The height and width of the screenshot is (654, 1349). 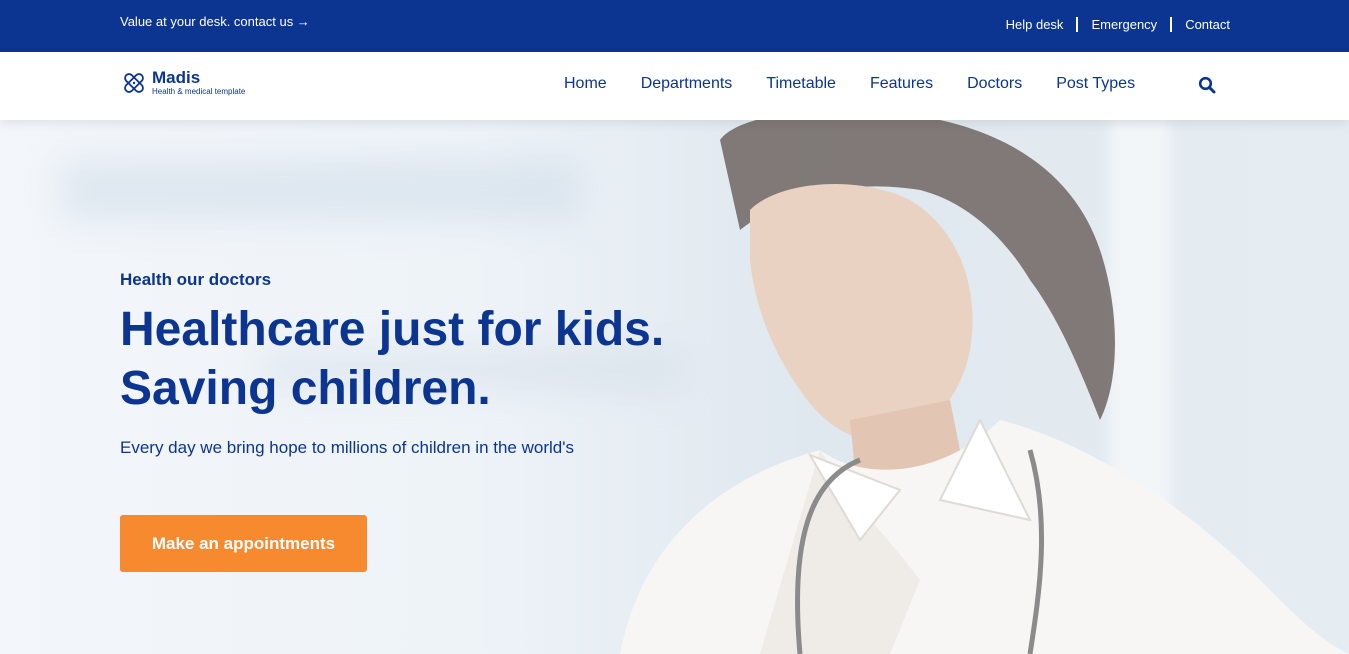 What do you see at coordinates (1207, 85) in the screenshot?
I see `search-icon` at bounding box center [1207, 85].